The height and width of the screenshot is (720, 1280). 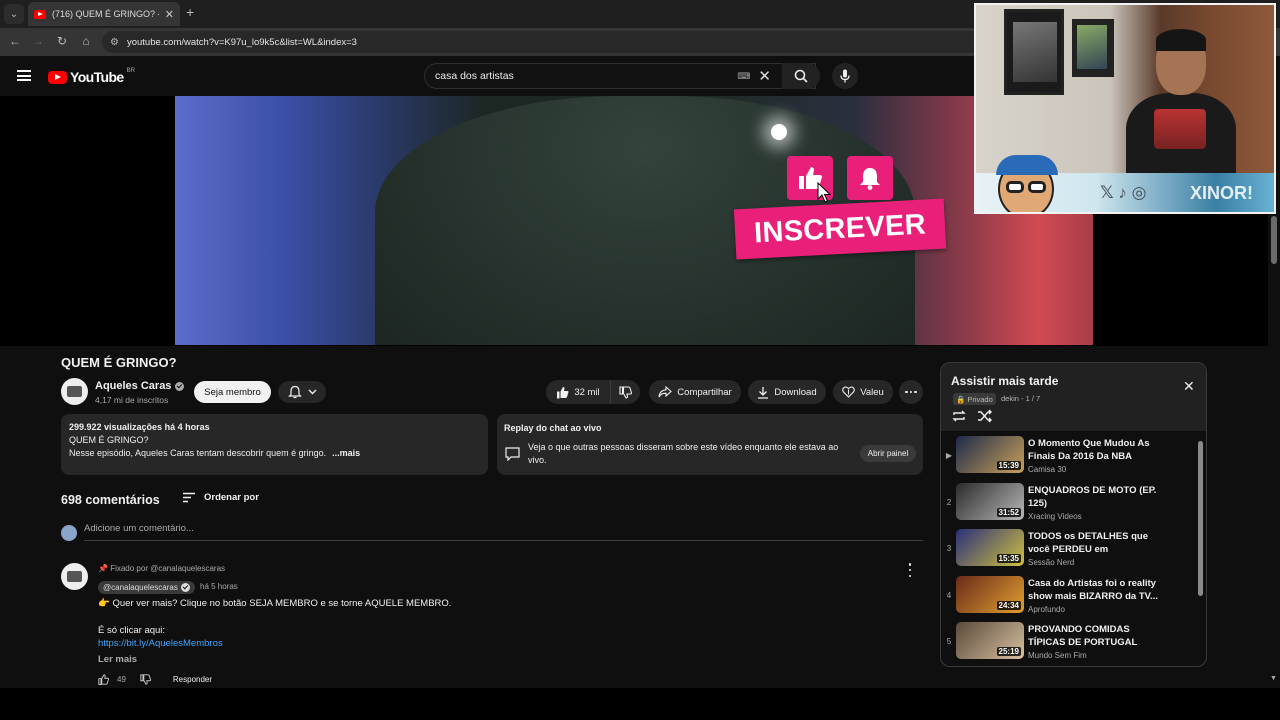 What do you see at coordinates (114, 42) in the screenshot?
I see `site-info-icon: ⚙` at bounding box center [114, 42].